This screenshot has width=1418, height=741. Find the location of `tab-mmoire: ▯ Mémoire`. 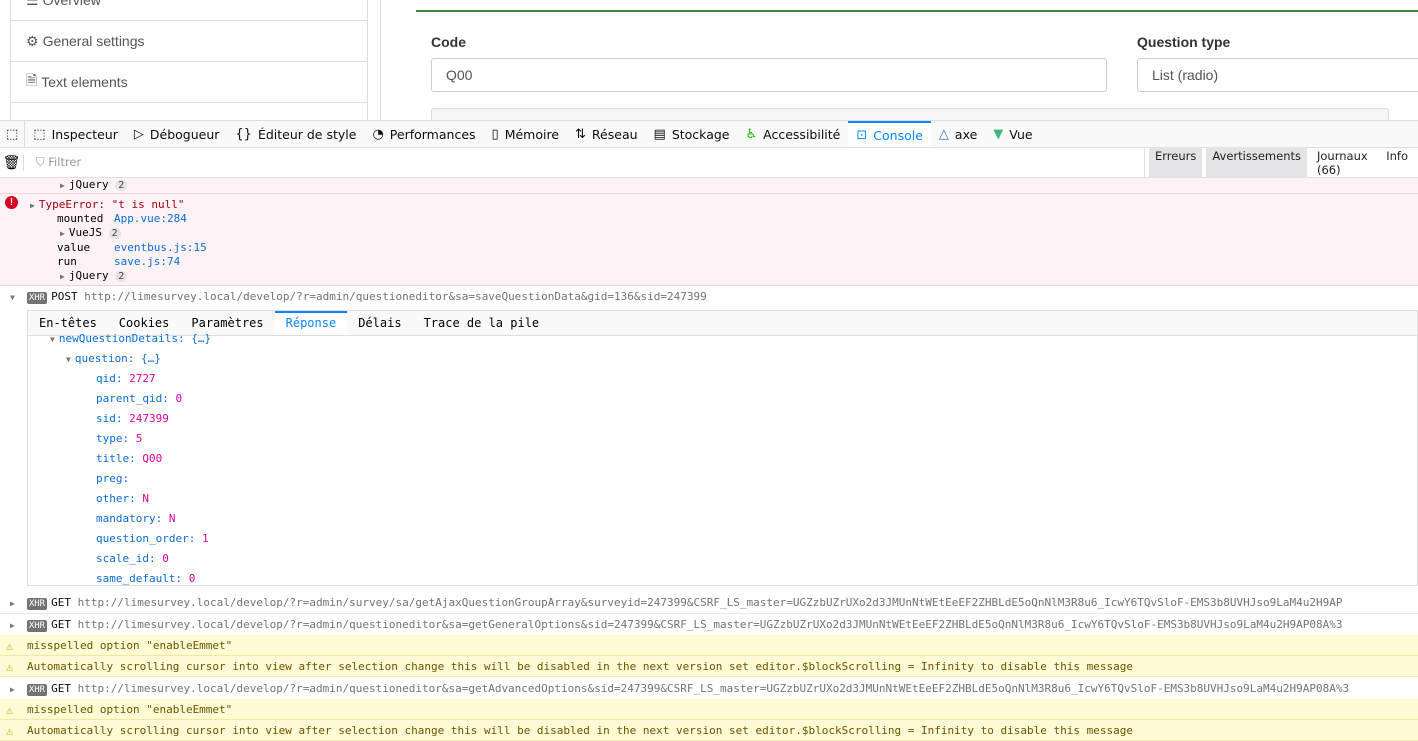

tab-mmoire: ▯ Mémoire is located at coordinates (525, 134).